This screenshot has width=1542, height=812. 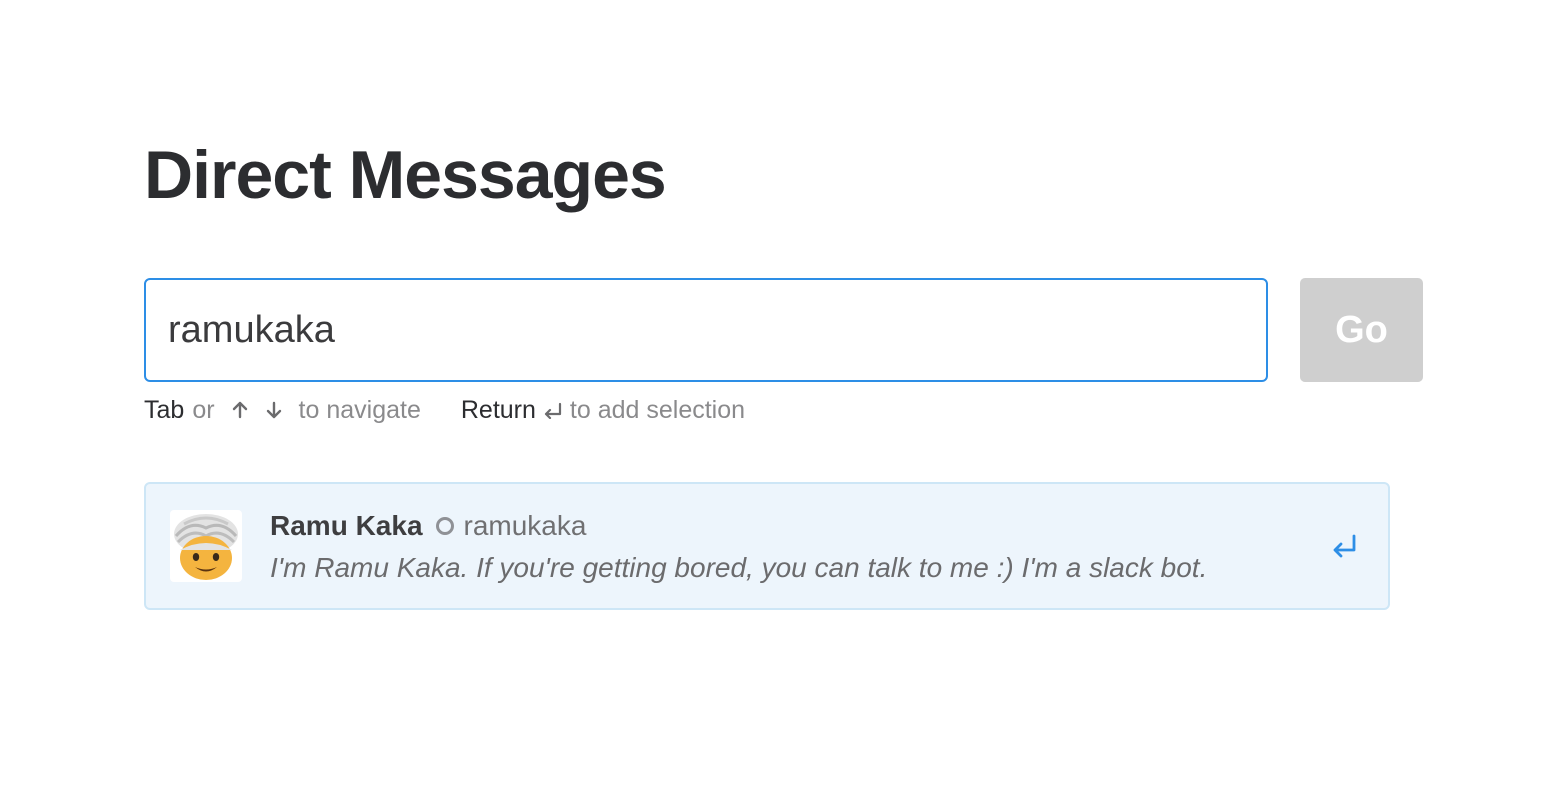 I want to click on presence-away-icon, so click(x=444, y=526).